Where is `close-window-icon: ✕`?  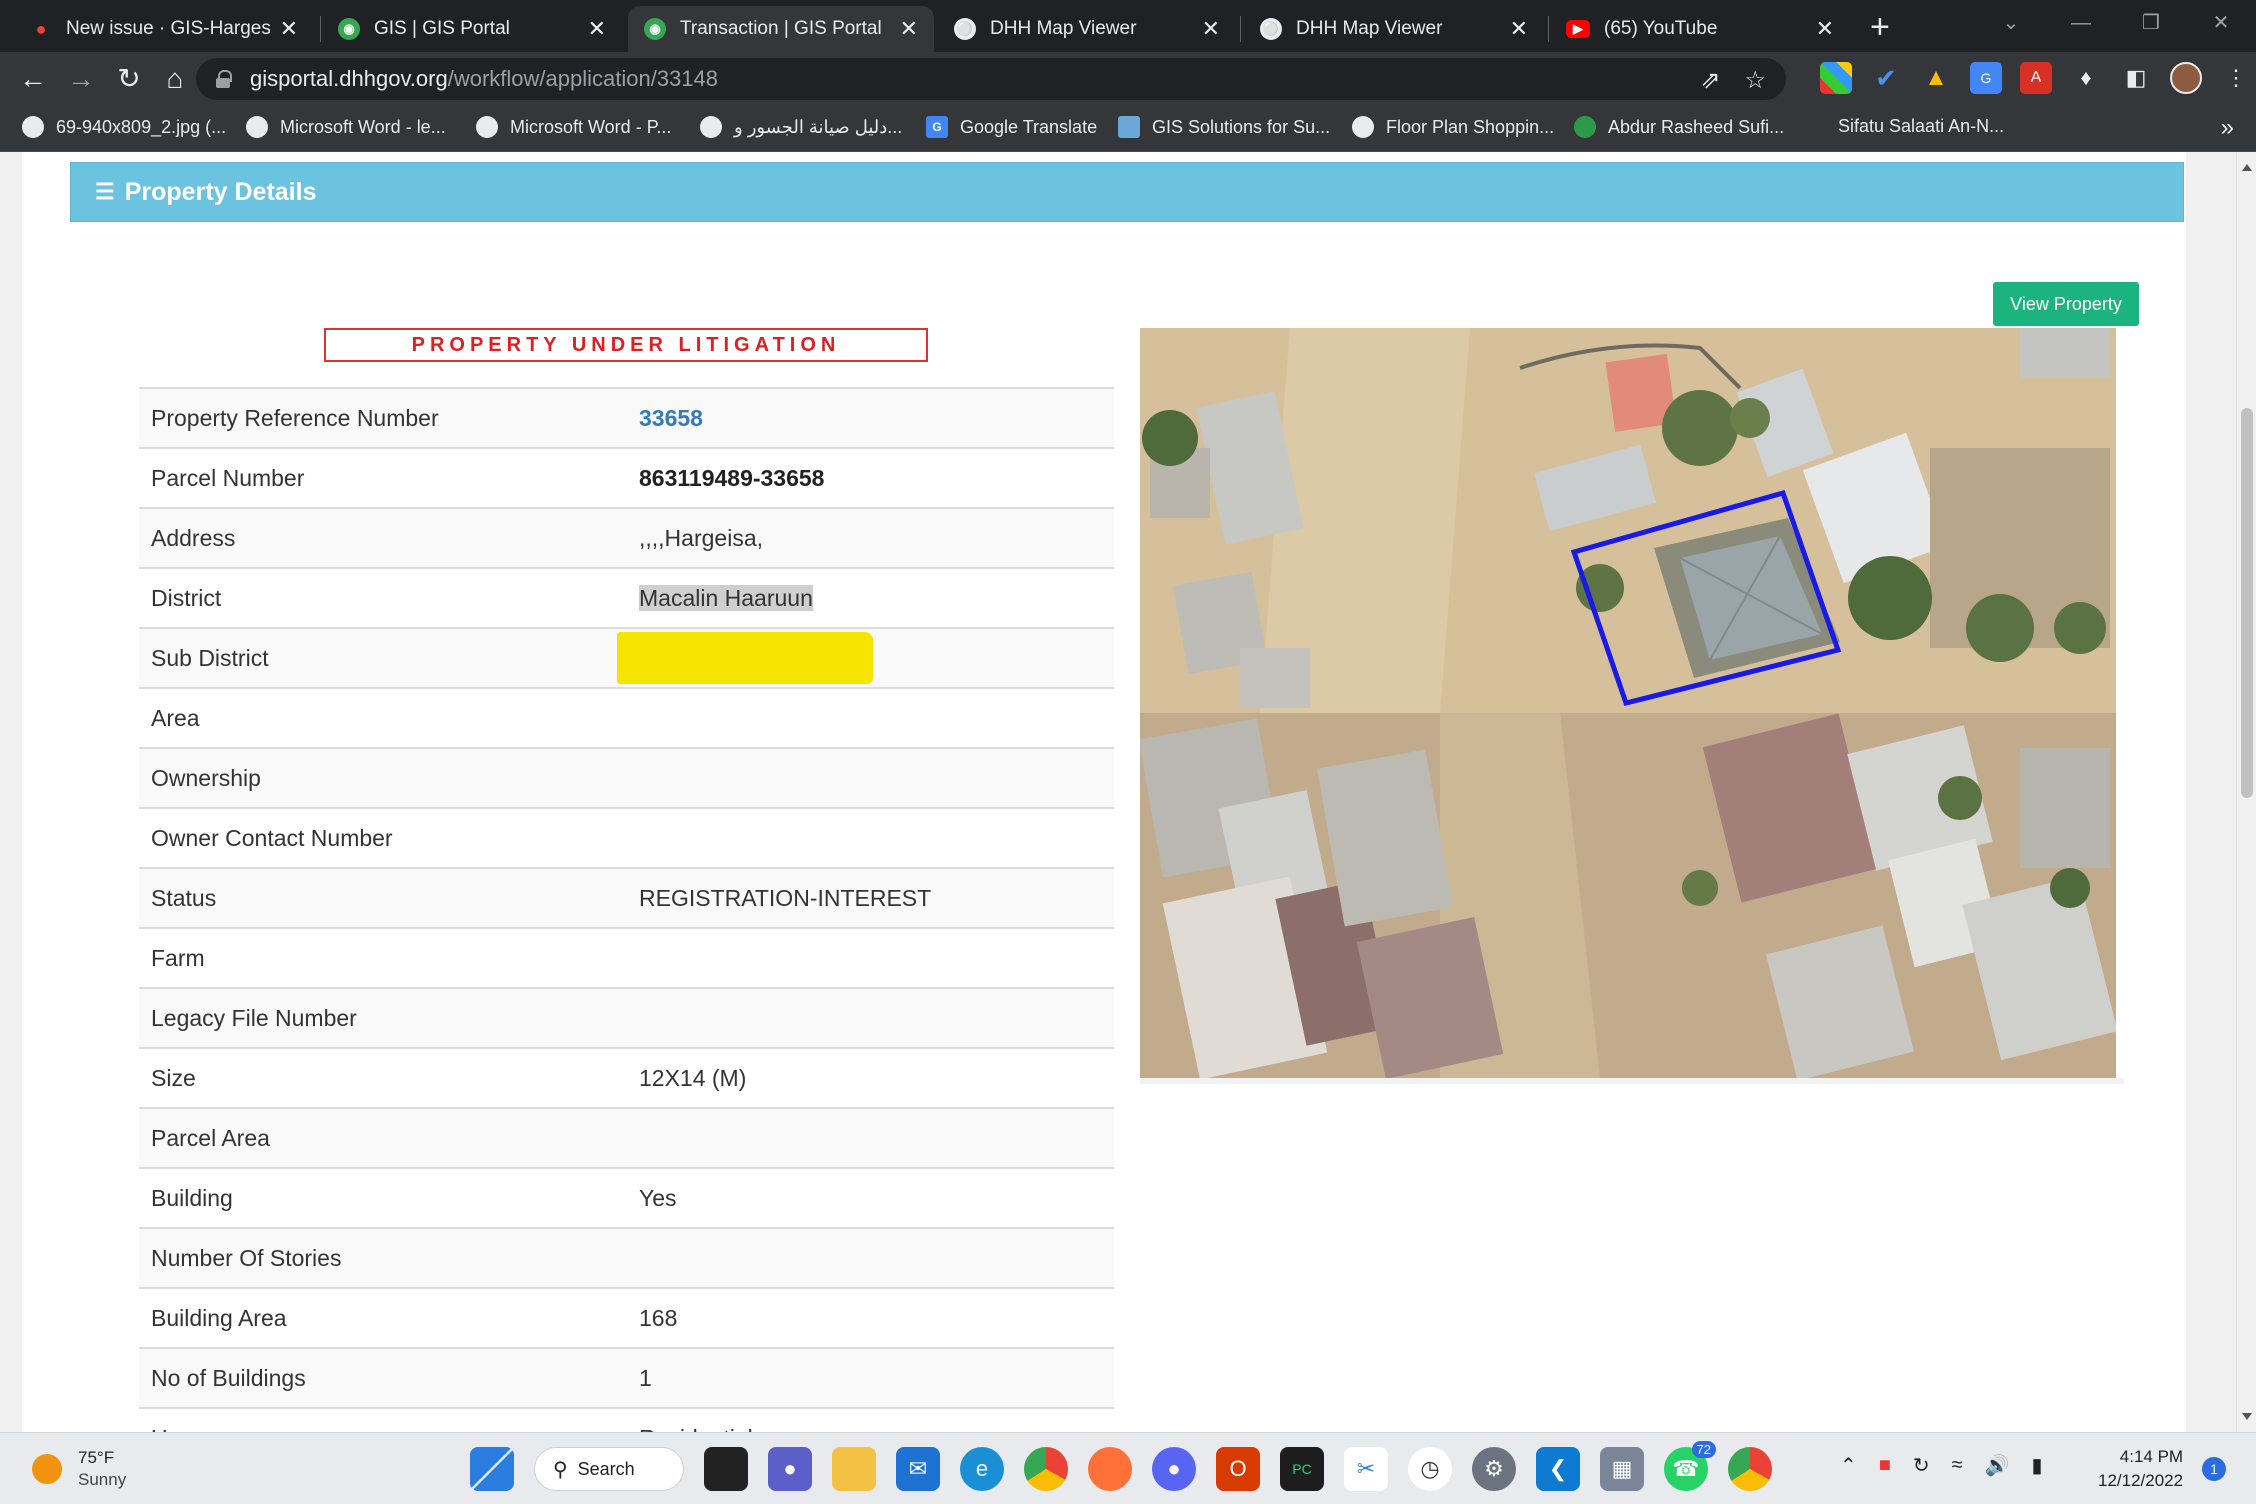 close-window-icon: ✕ is located at coordinates (2221, 23).